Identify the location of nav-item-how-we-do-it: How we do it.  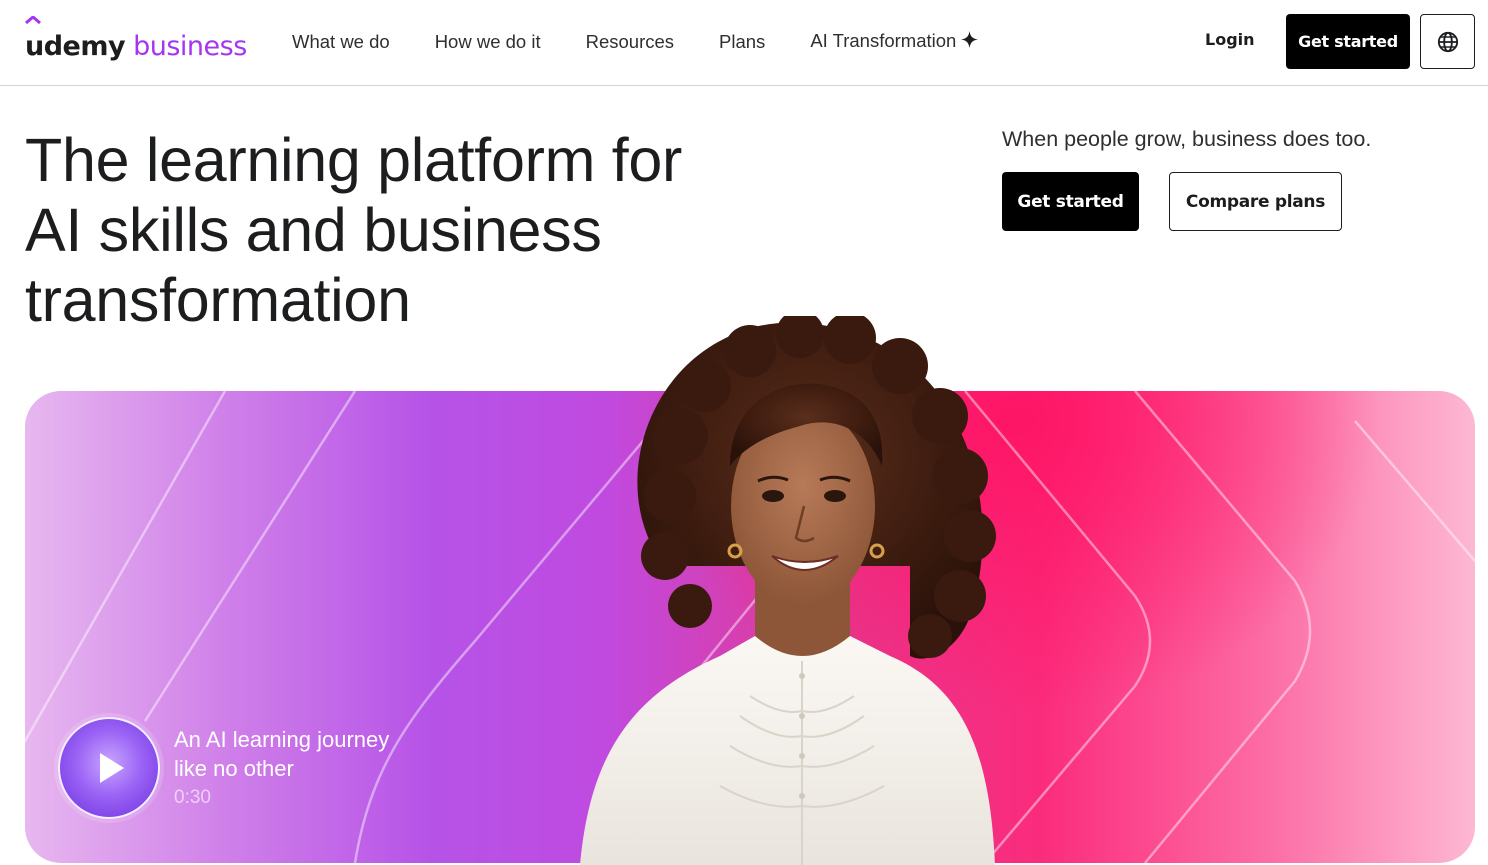
(488, 42).